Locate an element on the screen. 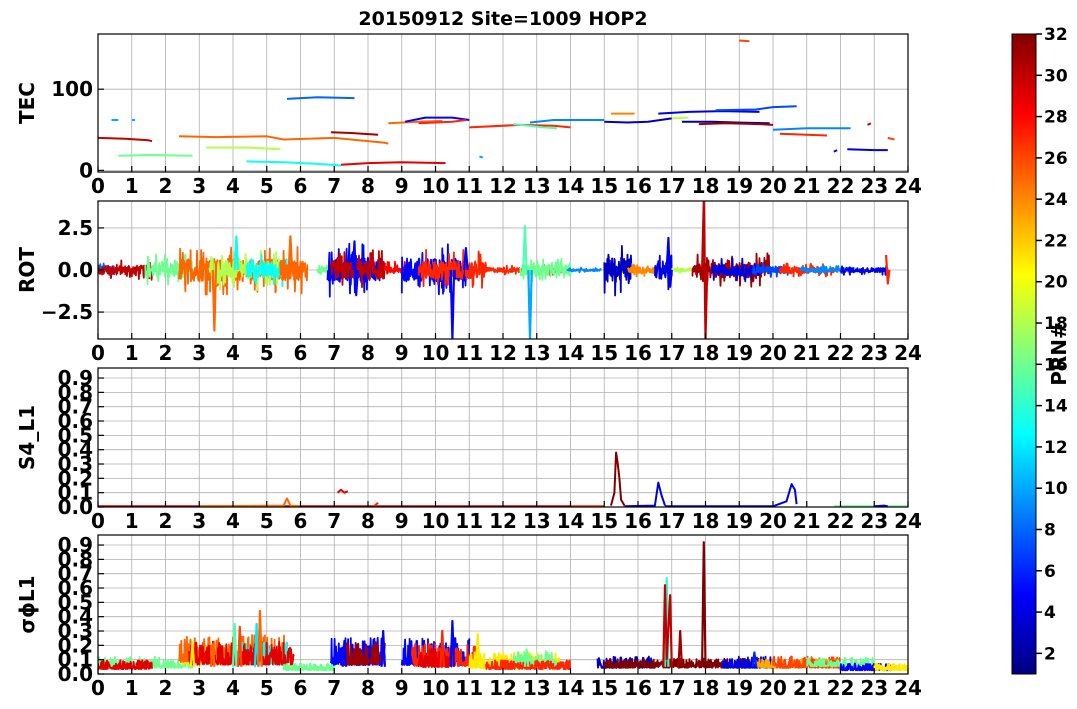 The height and width of the screenshot is (709, 1077). x-tick-label: 16 is located at coordinates (638, 688).